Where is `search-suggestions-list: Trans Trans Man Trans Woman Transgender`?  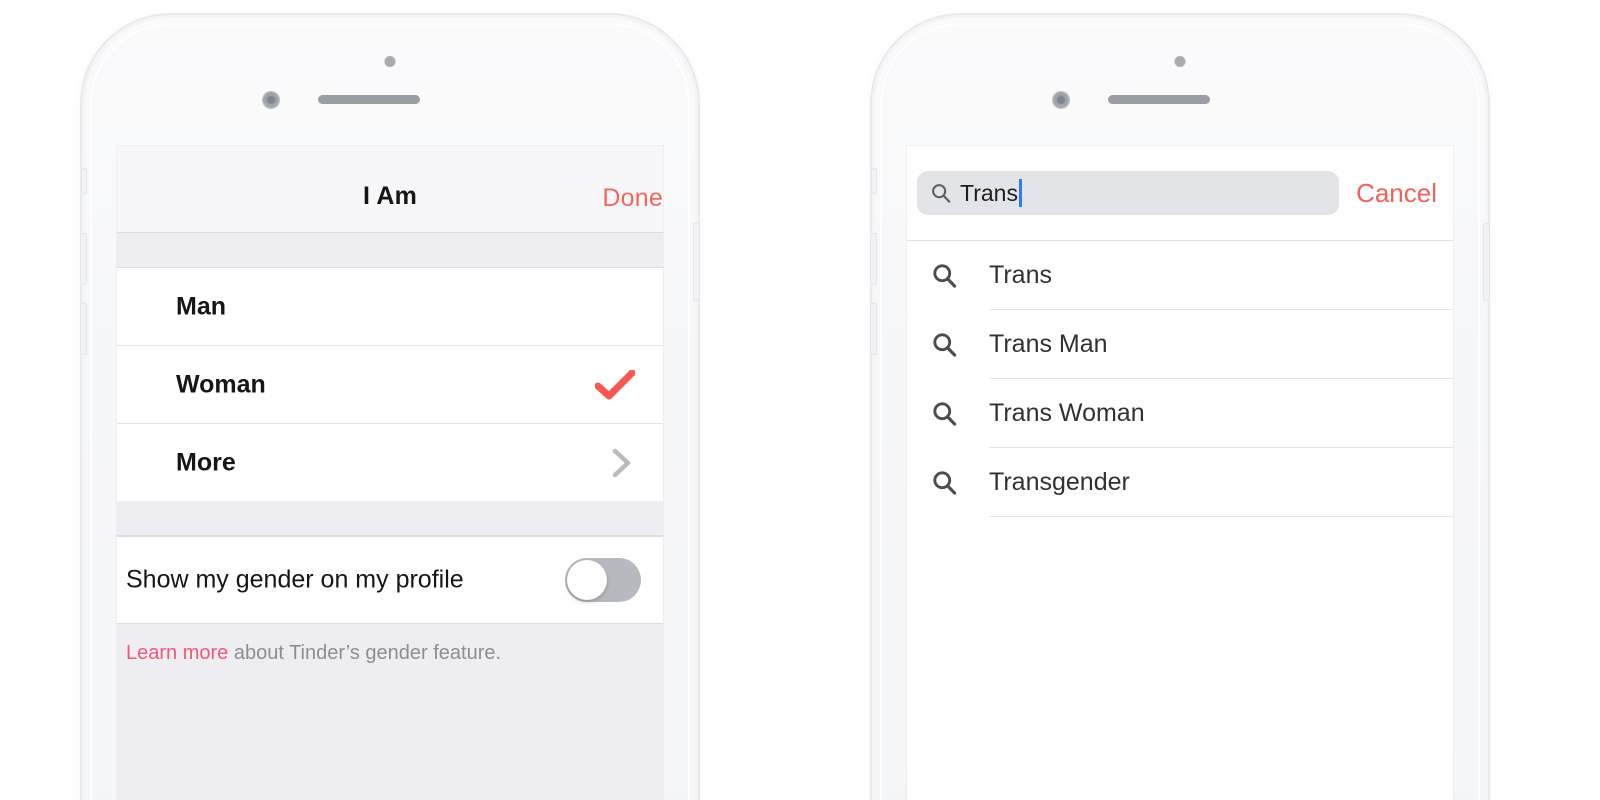
search-suggestions-list: Trans Trans Man Trans Woman Transgender is located at coordinates (1180, 379).